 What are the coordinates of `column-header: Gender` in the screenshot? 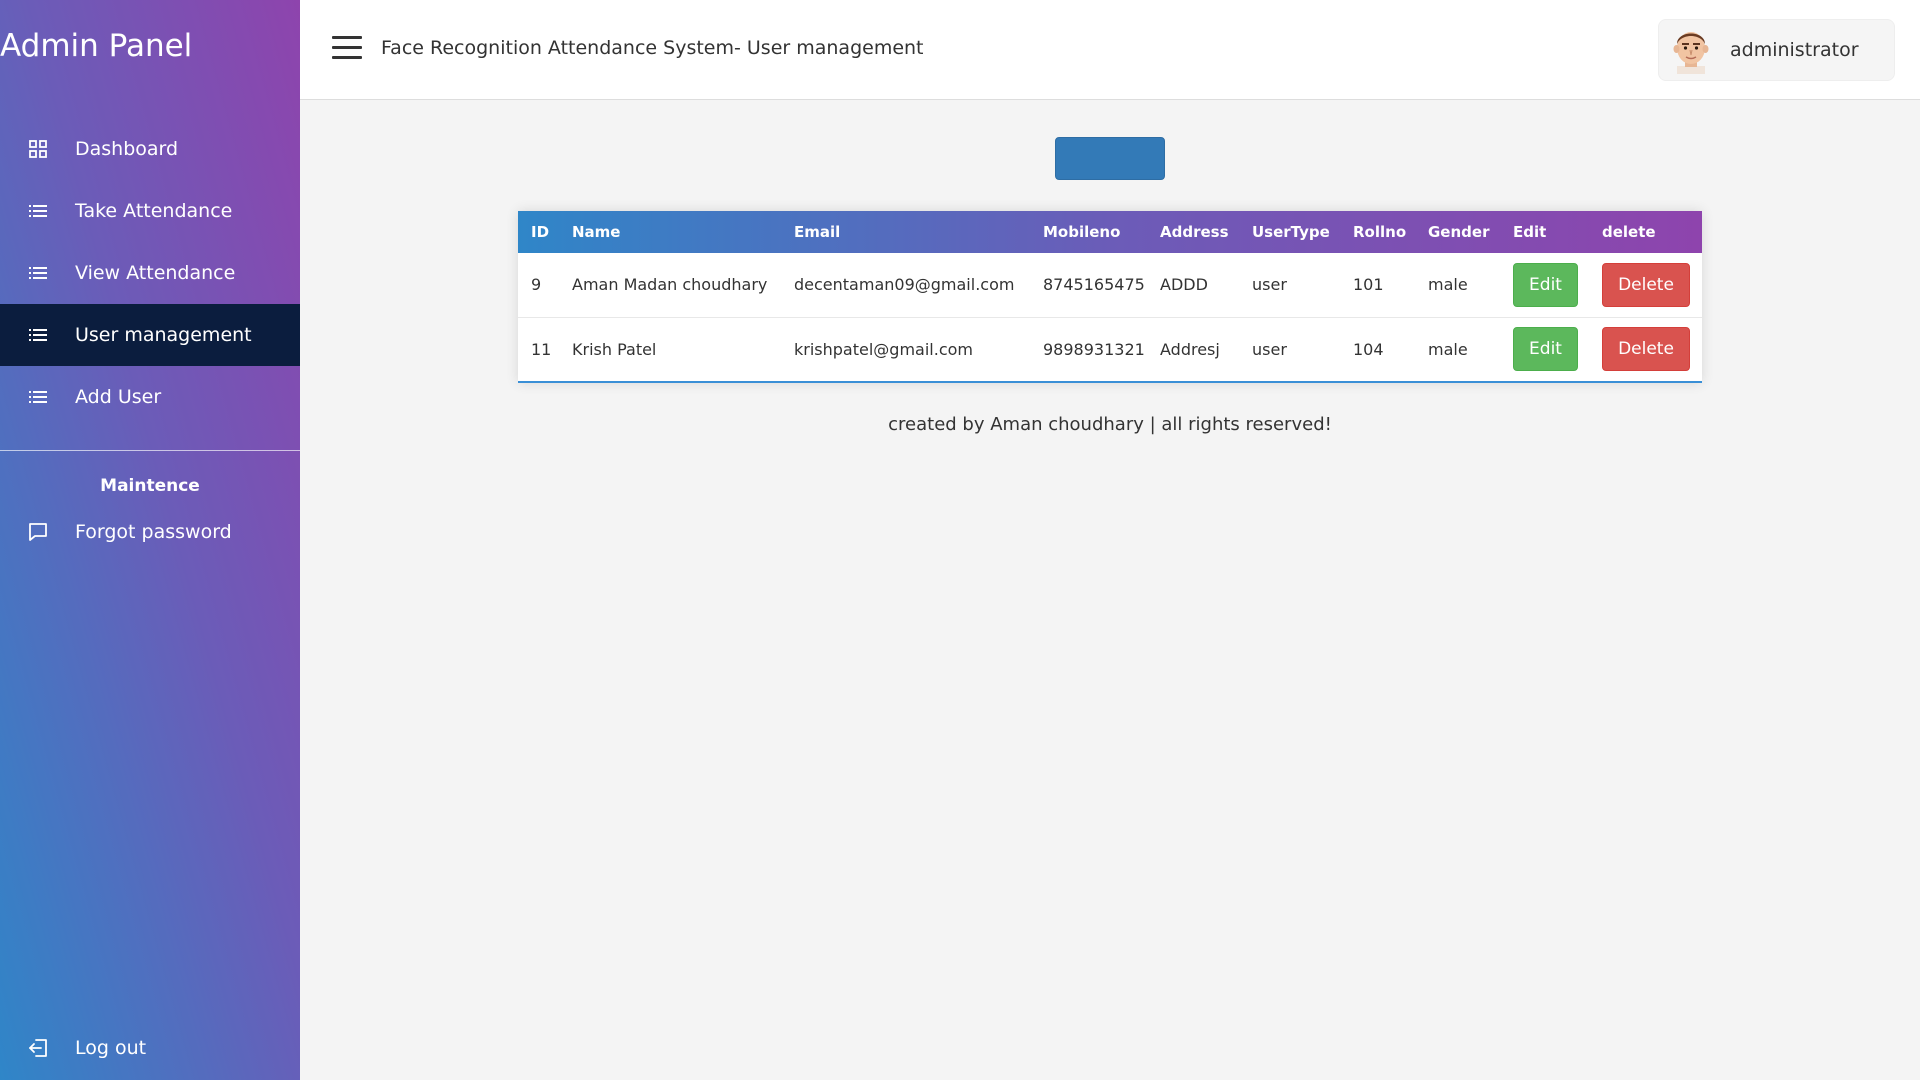 It's located at (1459, 232).